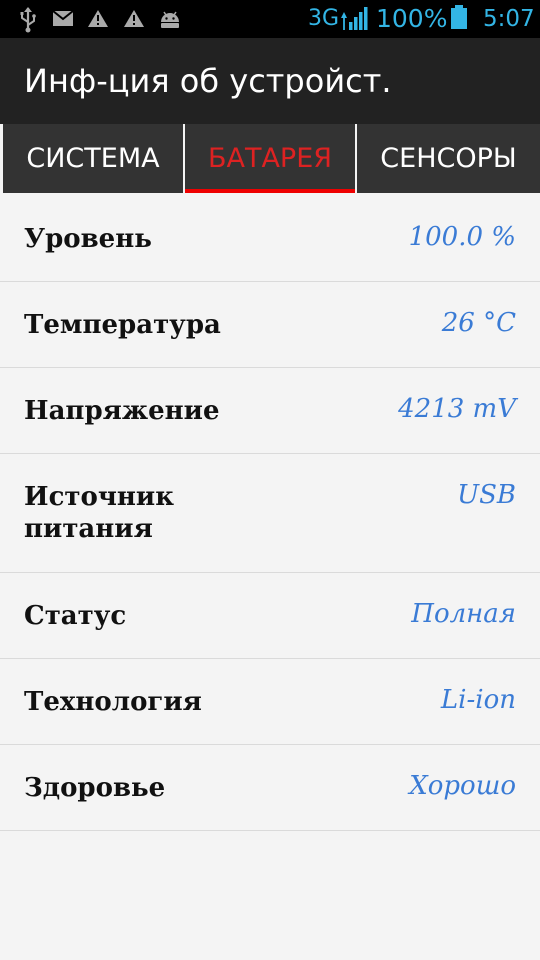  What do you see at coordinates (270, 788) in the screenshot?
I see `list-item-health: Здоровье Хорошо` at bounding box center [270, 788].